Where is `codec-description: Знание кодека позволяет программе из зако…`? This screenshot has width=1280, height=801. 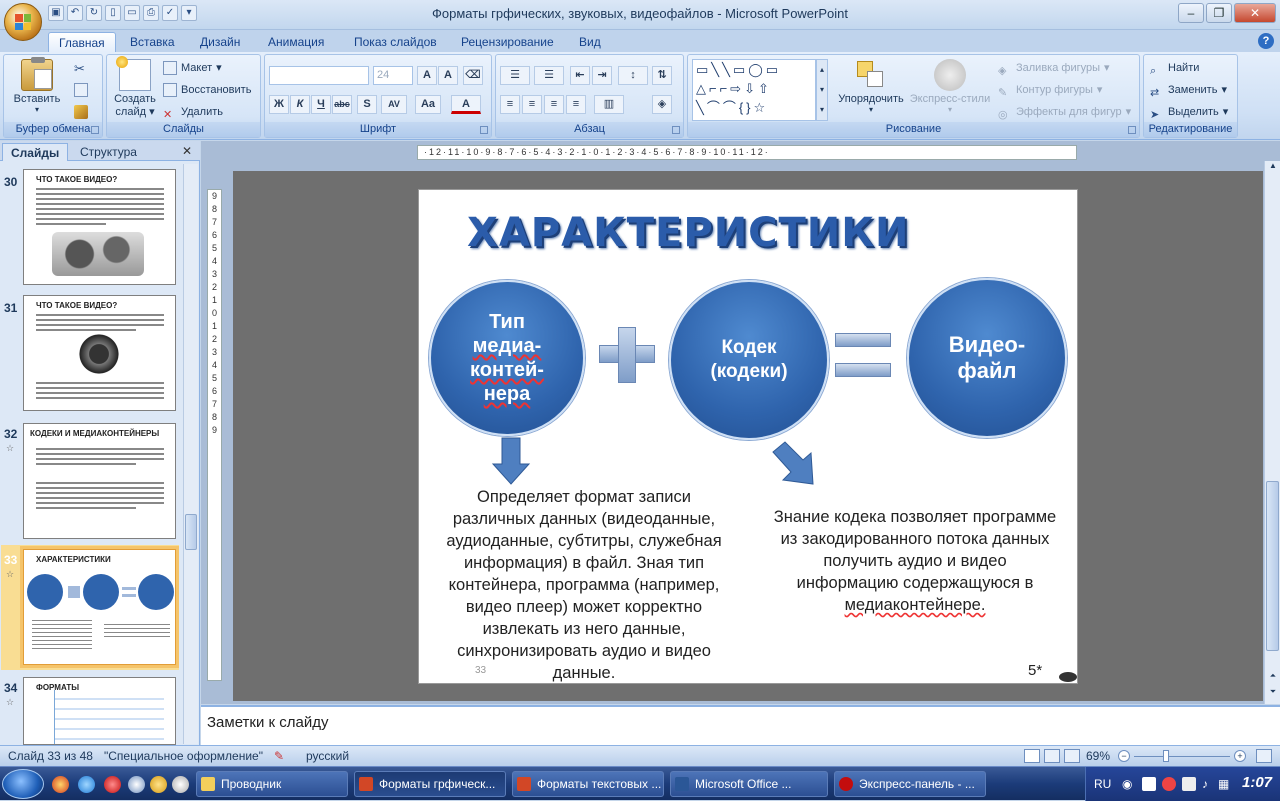 codec-description: Знание кодека позволяет программе из зако… is located at coordinates (914, 561).